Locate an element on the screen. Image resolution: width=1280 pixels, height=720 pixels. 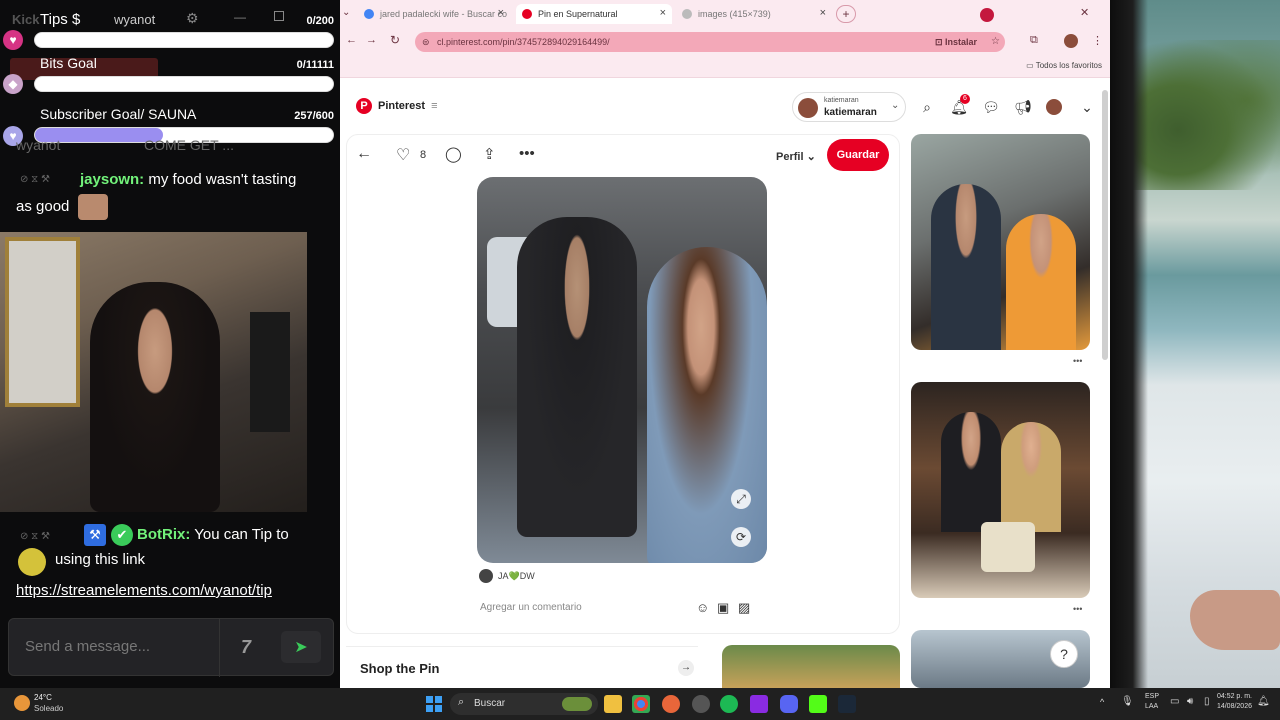
chat-username: jaysown: is located at coordinates (112, 179).